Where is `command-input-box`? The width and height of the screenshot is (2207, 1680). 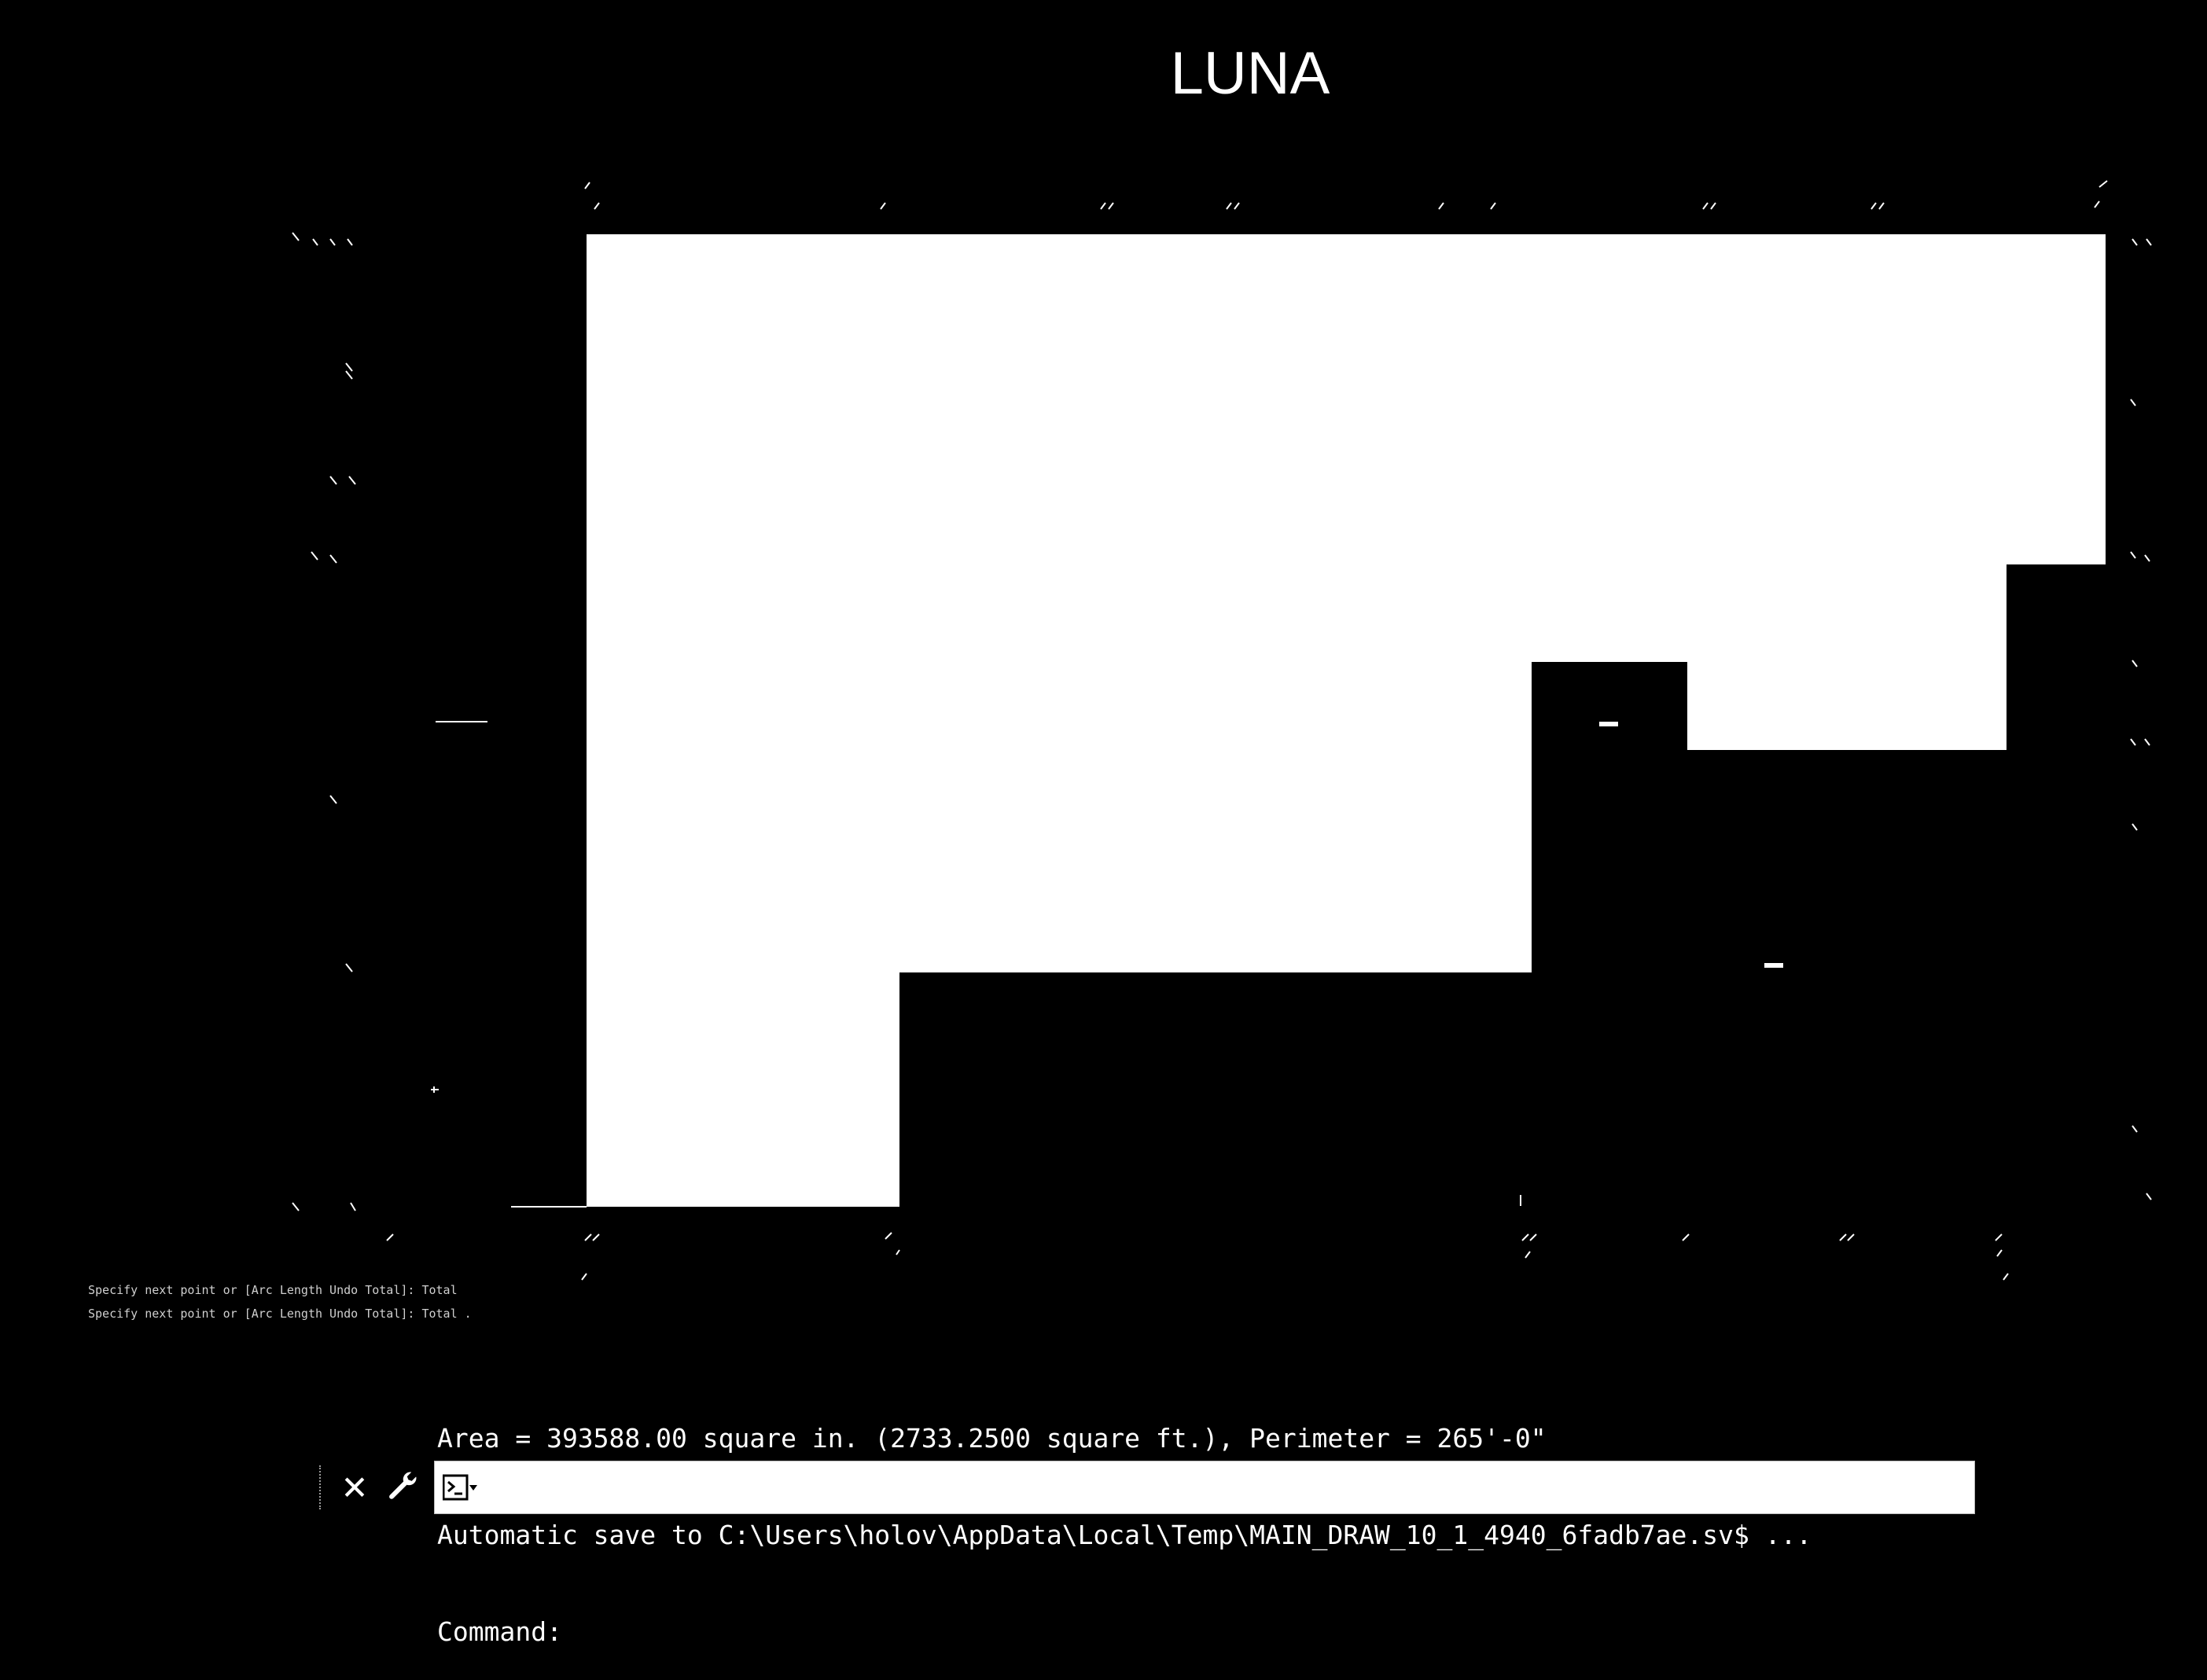
command-input-box is located at coordinates (1204, 1487).